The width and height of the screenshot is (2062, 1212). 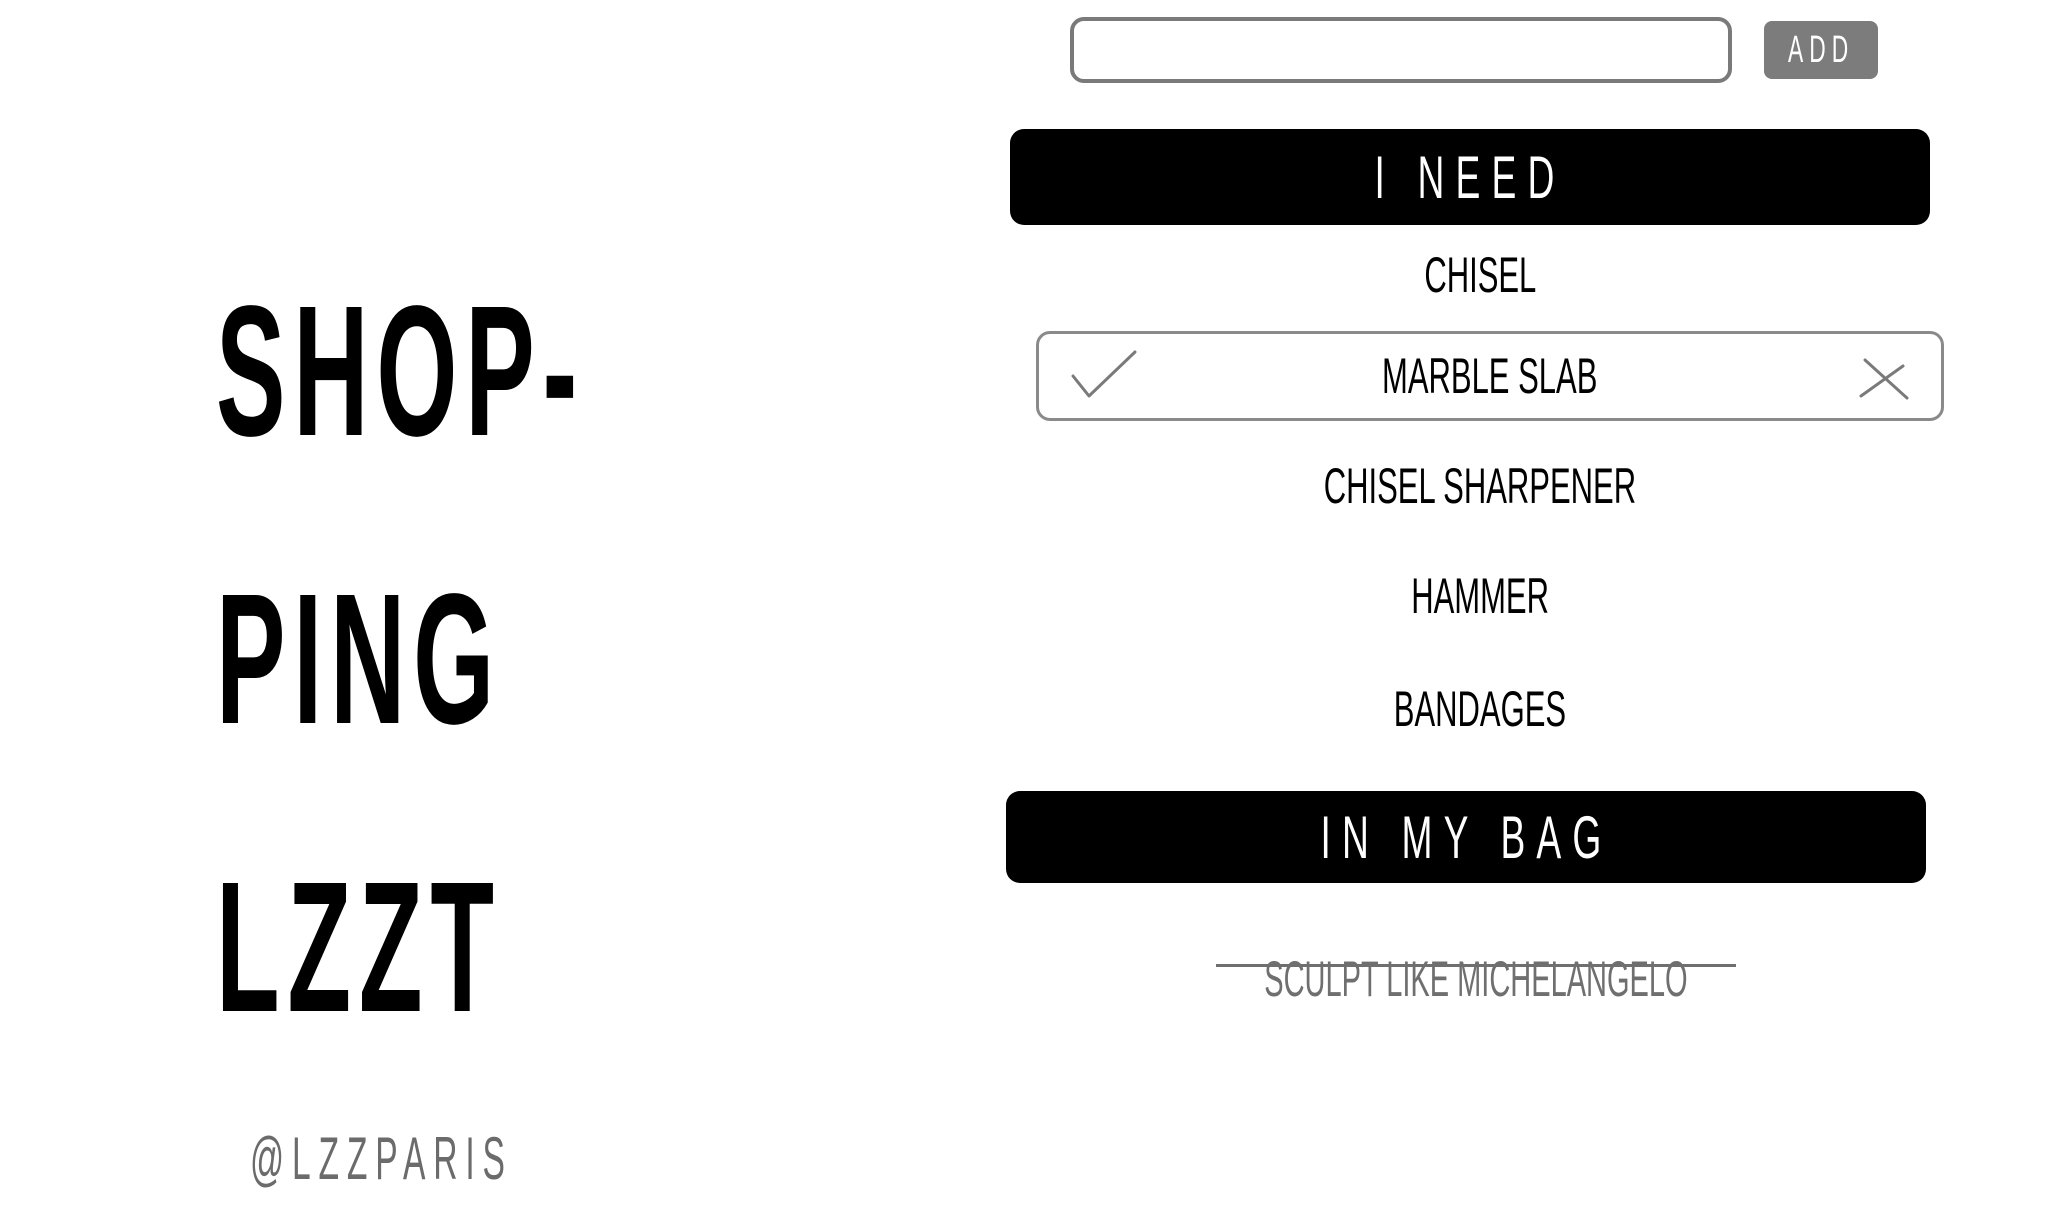 What do you see at coordinates (359, 947) in the screenshot?
I see `title-line-3: LZZT` at bounding box center [359, 947].